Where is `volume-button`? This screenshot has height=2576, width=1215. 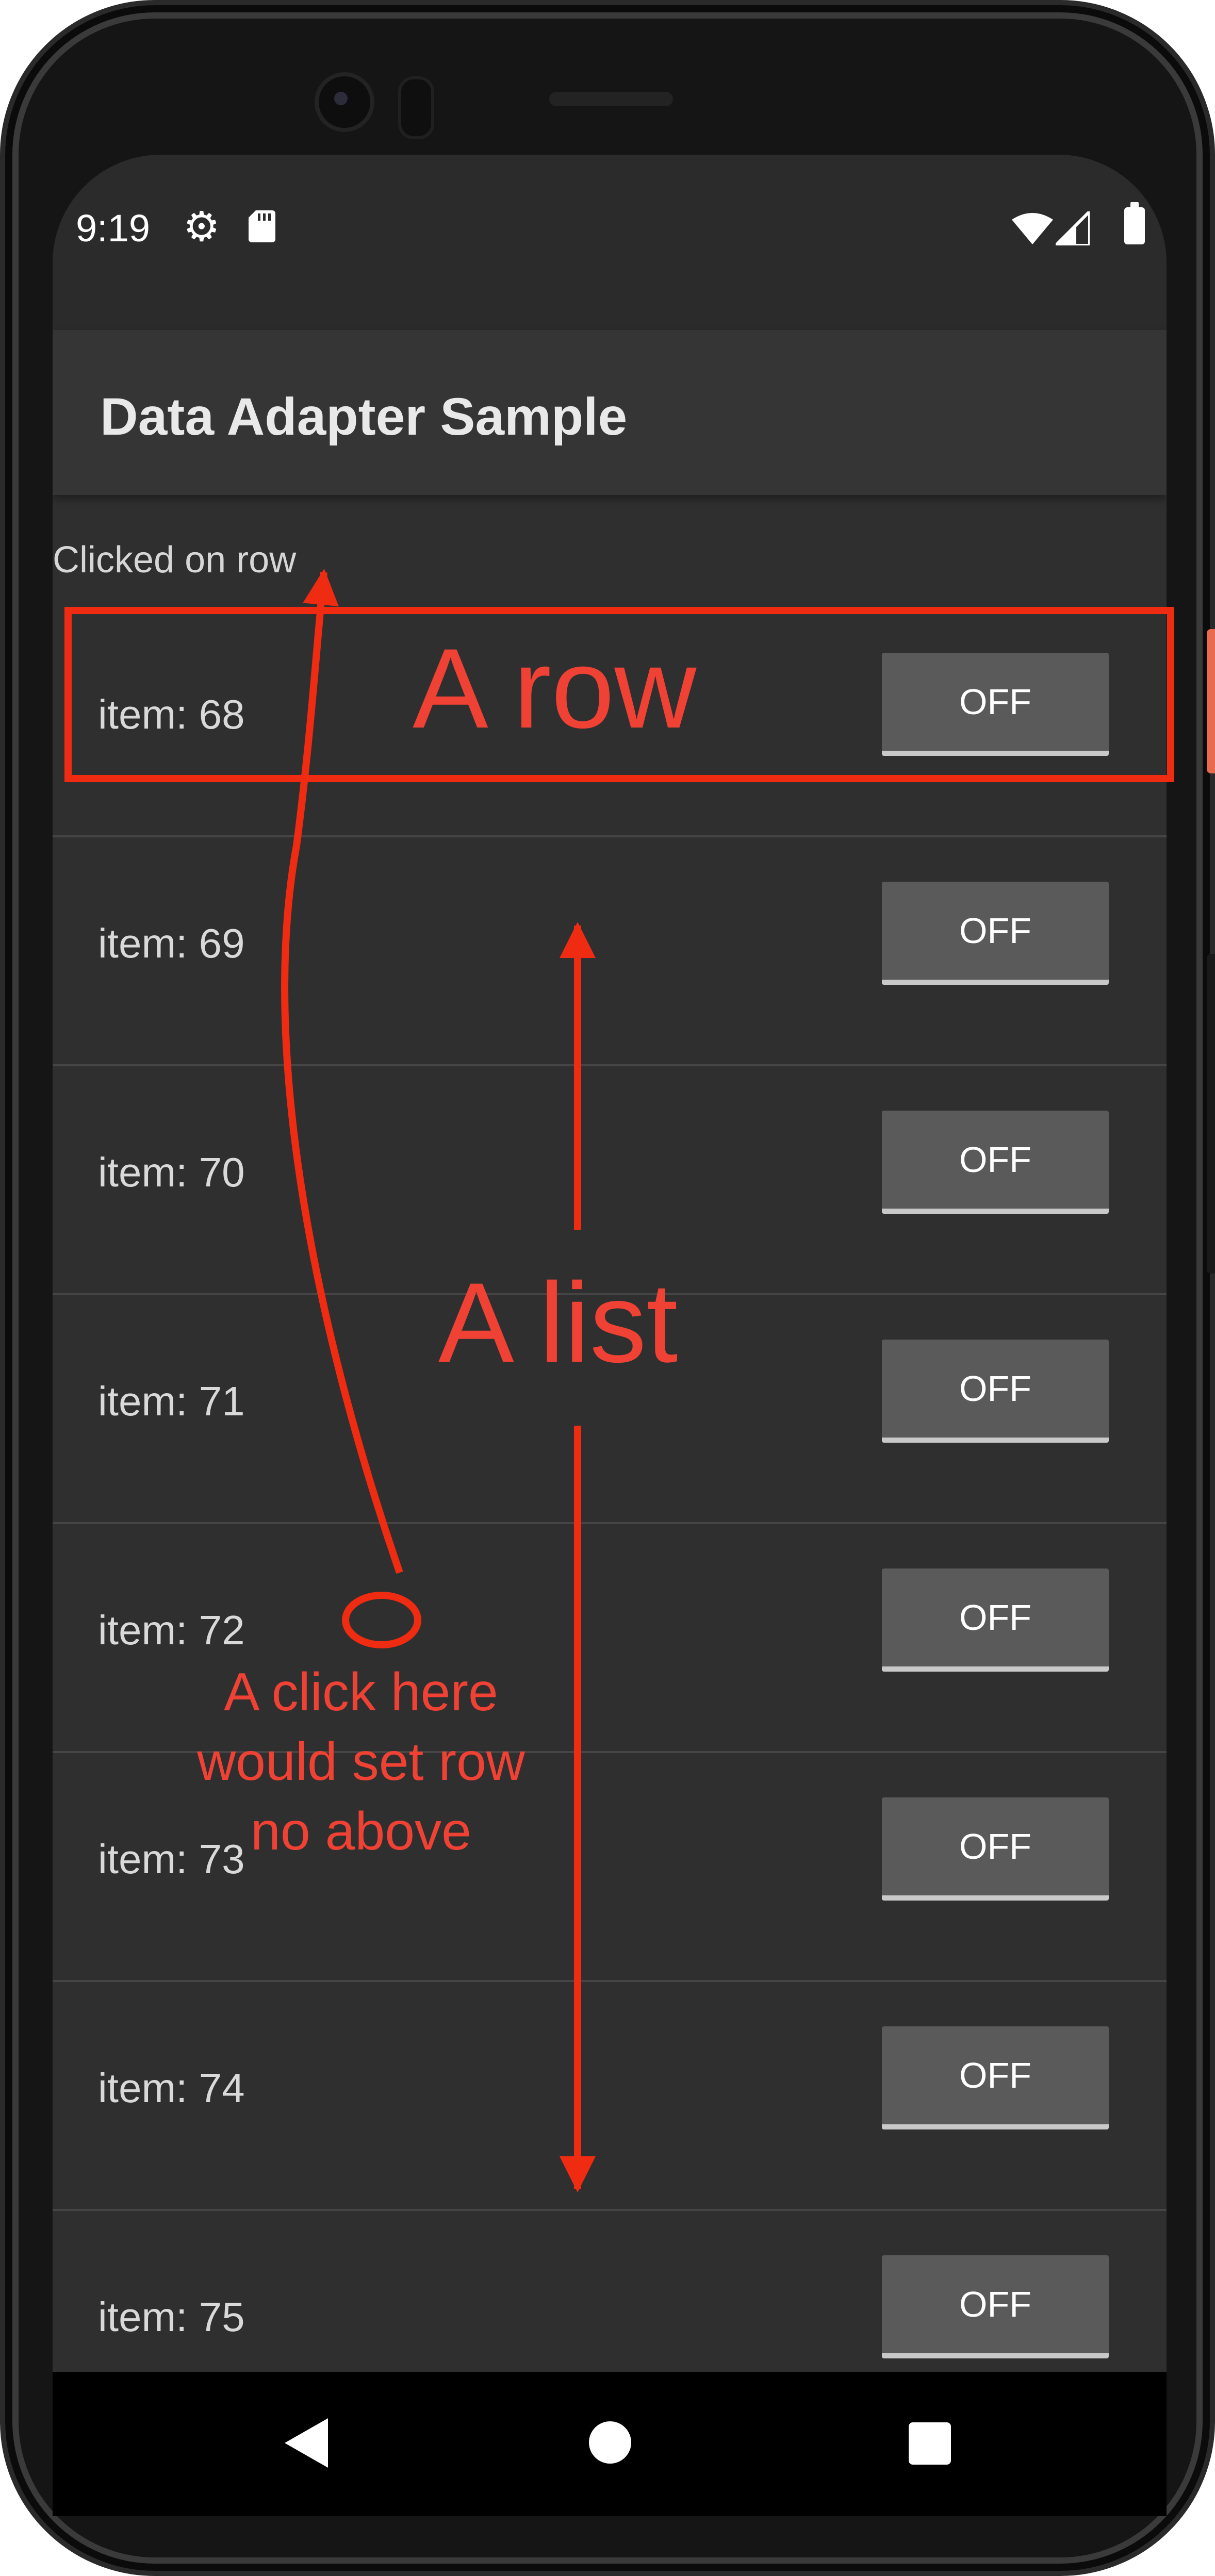
volume-button is located at coordinates (1211, 1114).